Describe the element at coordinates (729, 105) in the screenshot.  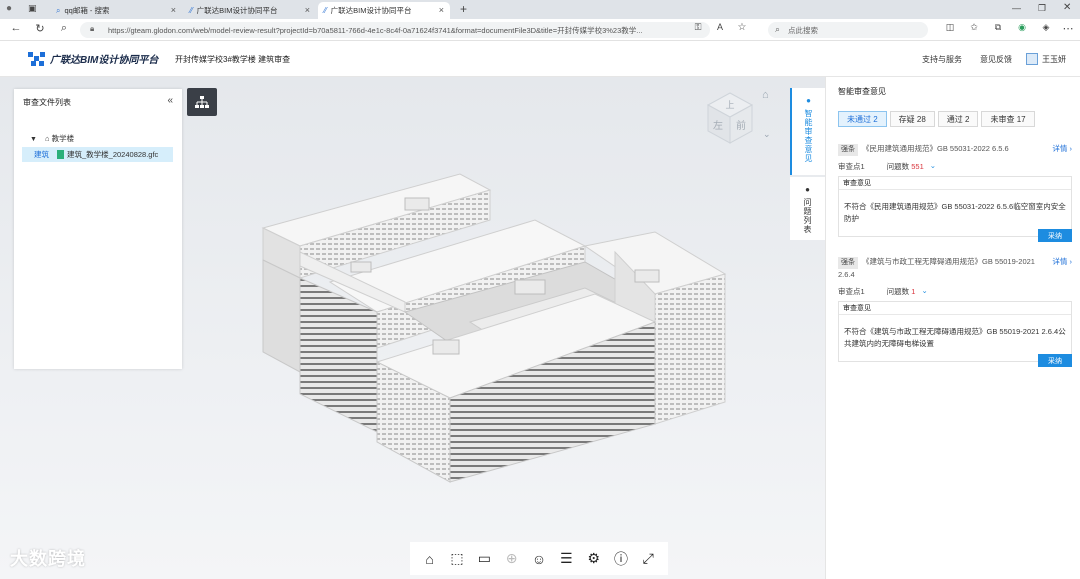
I see `cube-top-label: 上` at that location.